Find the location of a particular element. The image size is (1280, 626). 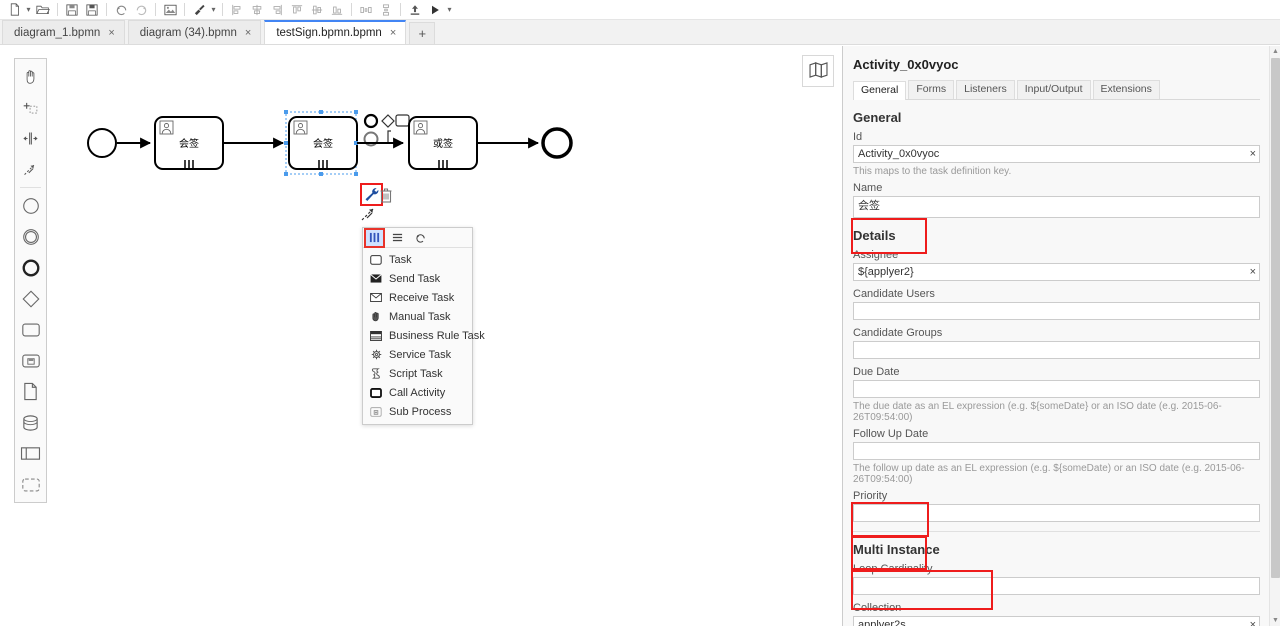

file-tab-label: diagram (34).bpmn is located at coordinates (188, 32).